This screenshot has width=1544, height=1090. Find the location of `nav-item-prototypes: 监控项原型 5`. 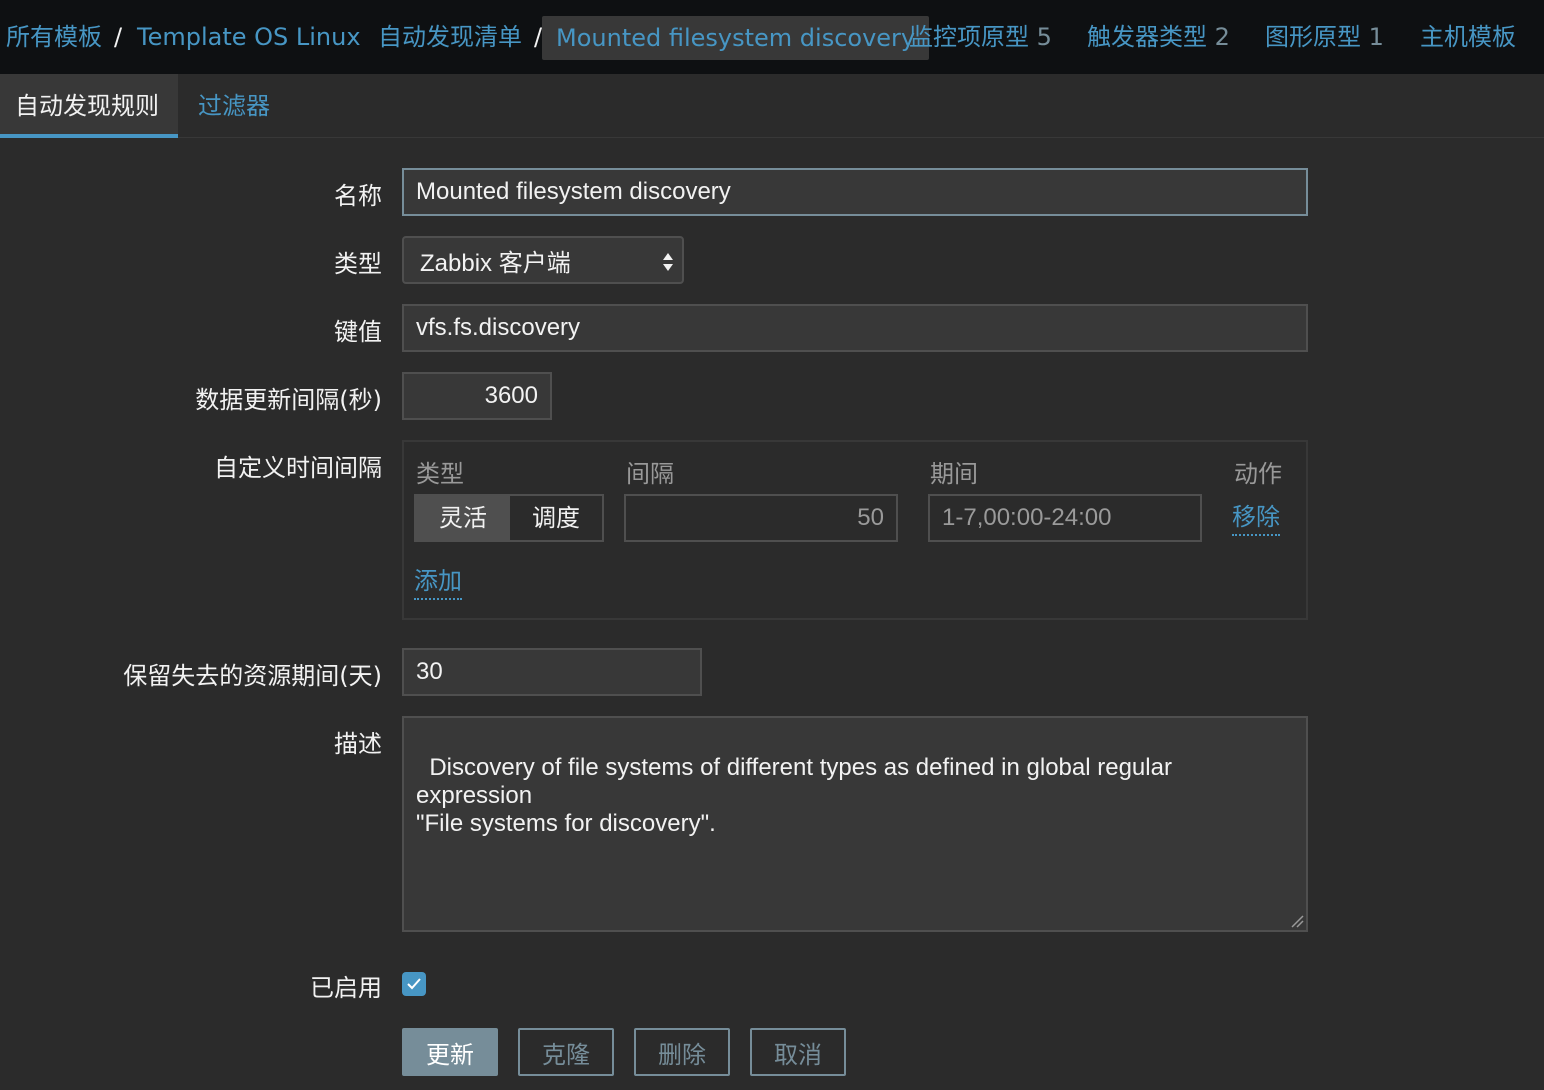

nav-item-prototypes: 监控项原型 5 is located at coordinates (980, 37).